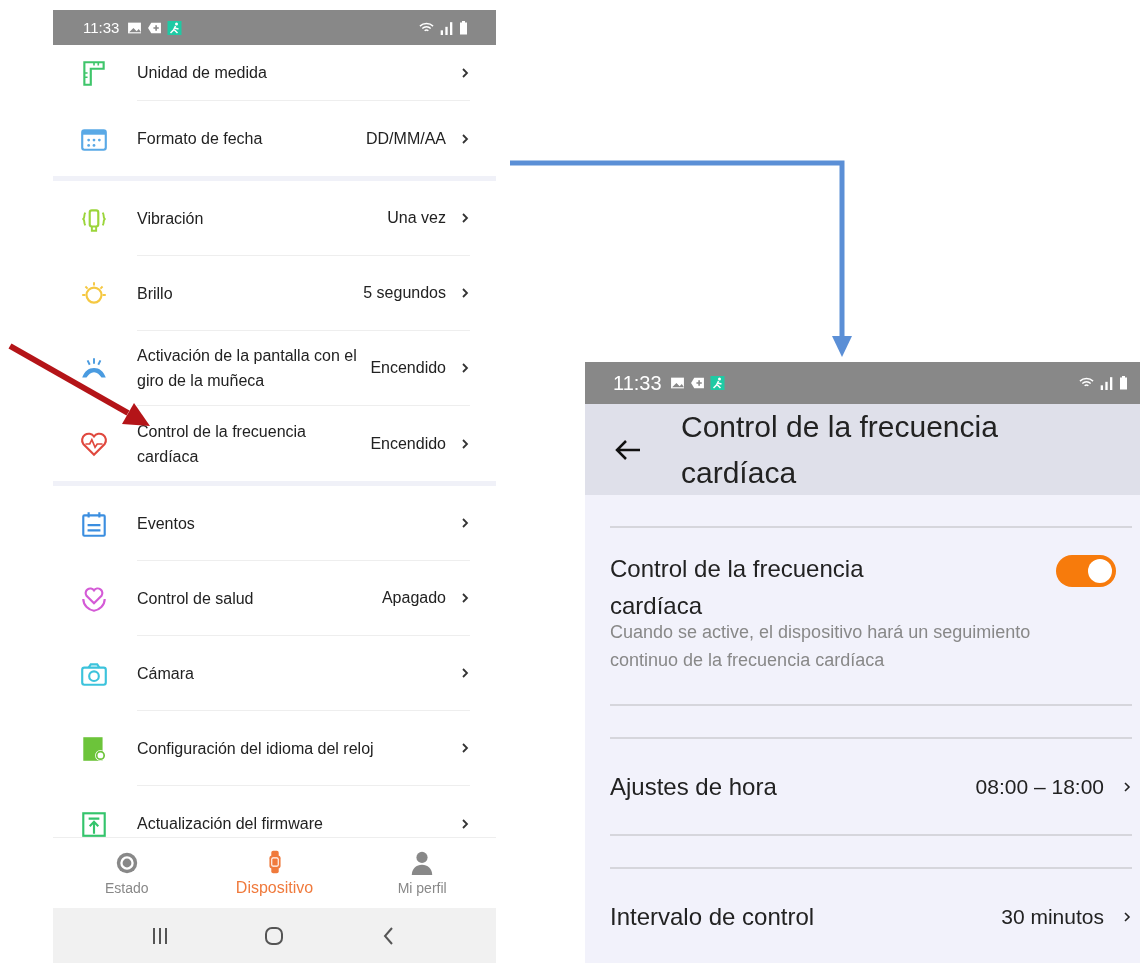 Image resolution: width=1140 pixels, height=963 pixels. What do you see at coordinates (413, 598) in the screenshot?
I see `row-value: Apagado` at bounding box center [413, 598].